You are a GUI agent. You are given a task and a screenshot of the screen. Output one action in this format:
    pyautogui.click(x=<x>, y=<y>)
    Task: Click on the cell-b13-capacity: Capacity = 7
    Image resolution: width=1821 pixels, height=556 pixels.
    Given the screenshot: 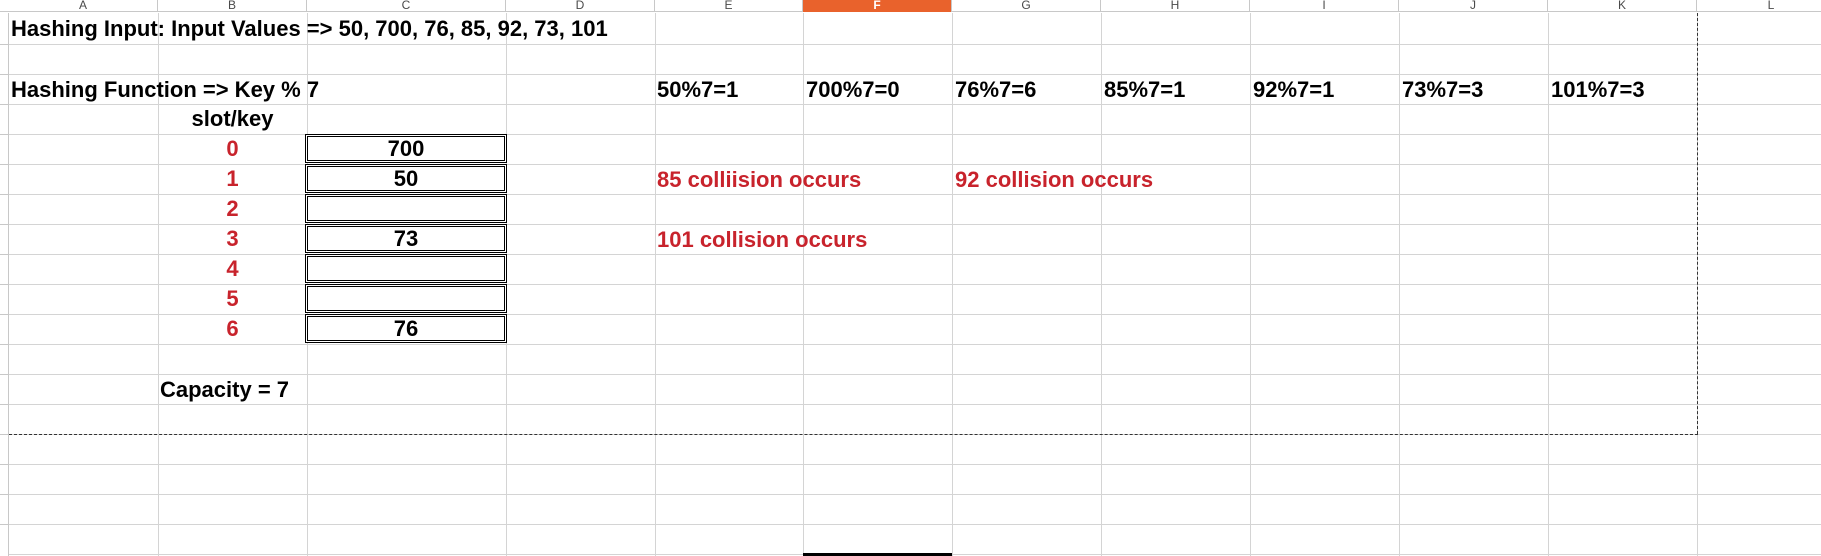 What is the action you would take?
    pyautogui.click(x=224, y=390)
    